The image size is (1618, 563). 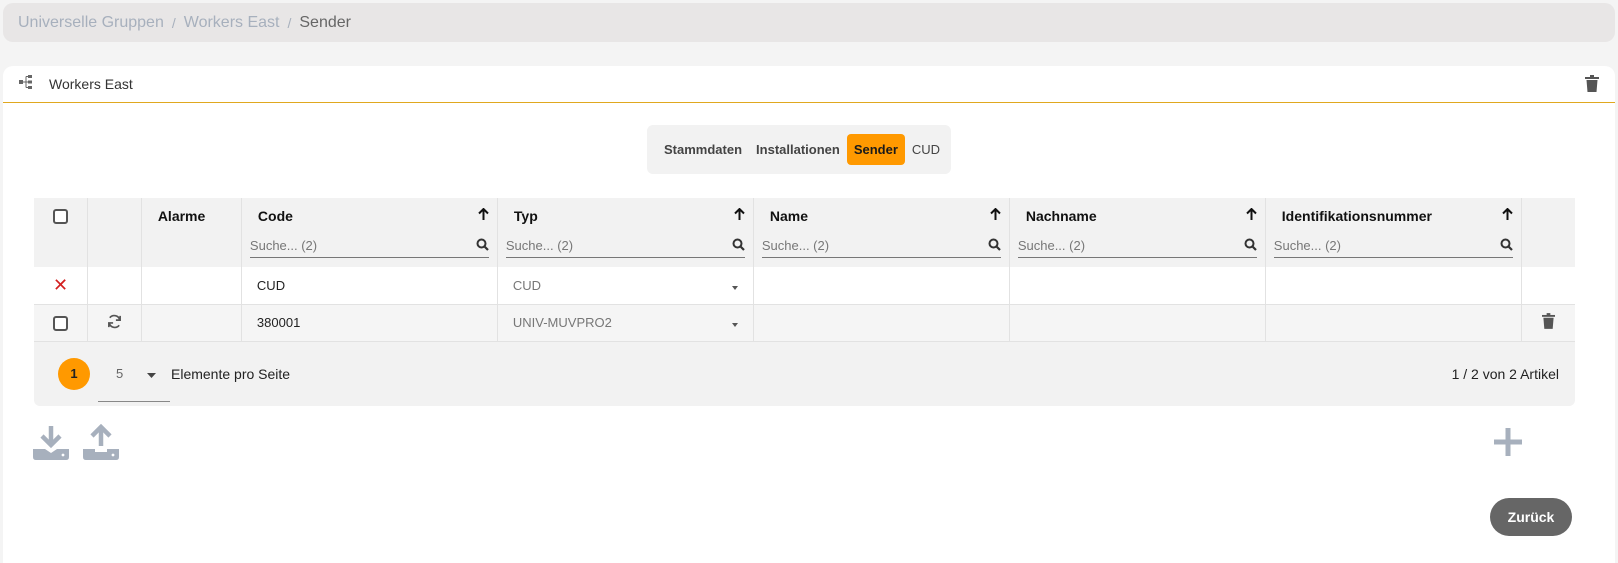 I want to click on column-label-code: Code, so click(x=275, y=216).